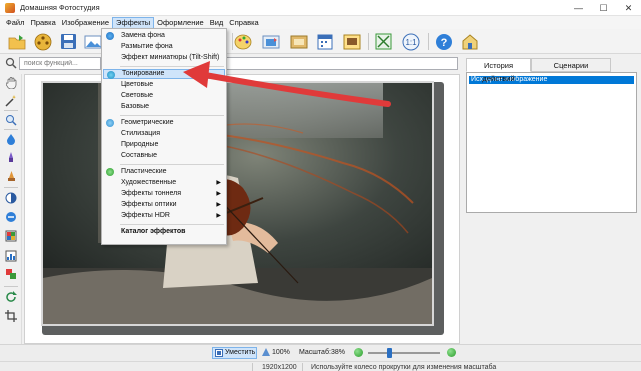 The height and width of the screenshot is (371, 641). I want to click on card-icon, so click(351, 41).